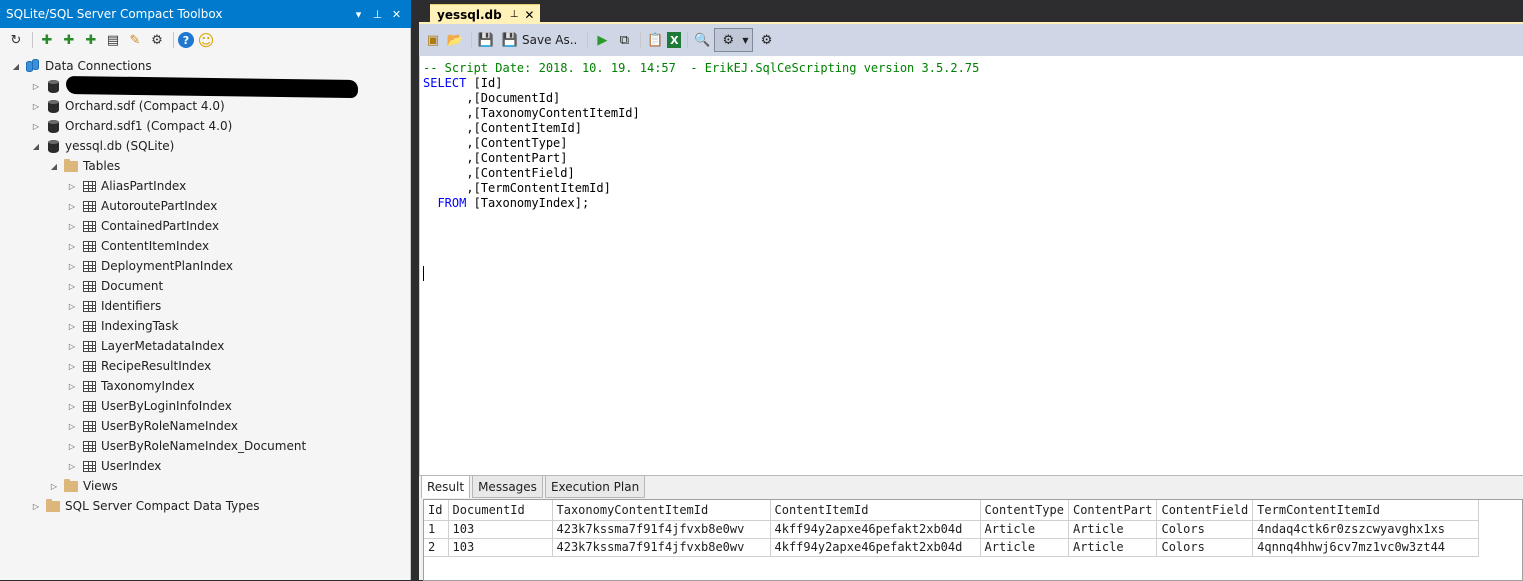 The width and height of the screenshot is (1523, 581). I want to click on tree-node-table: ▷ LayerMetadataIndex, so click(145, 346).